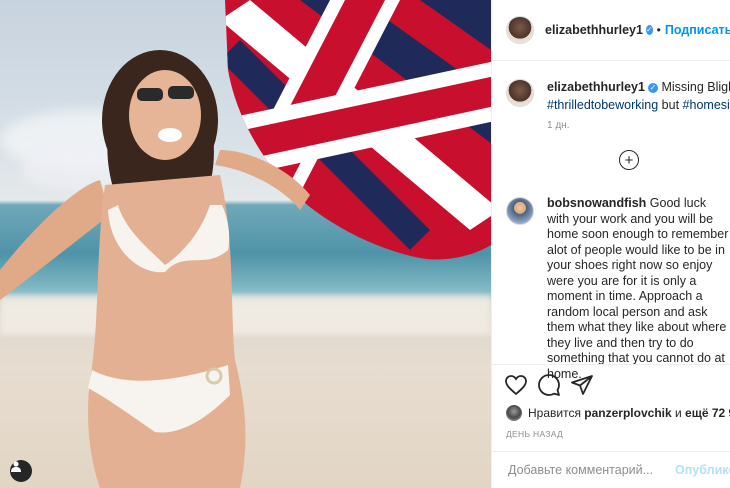  I want to click on caption-line1: Missing Blighty, so click(695, 87).